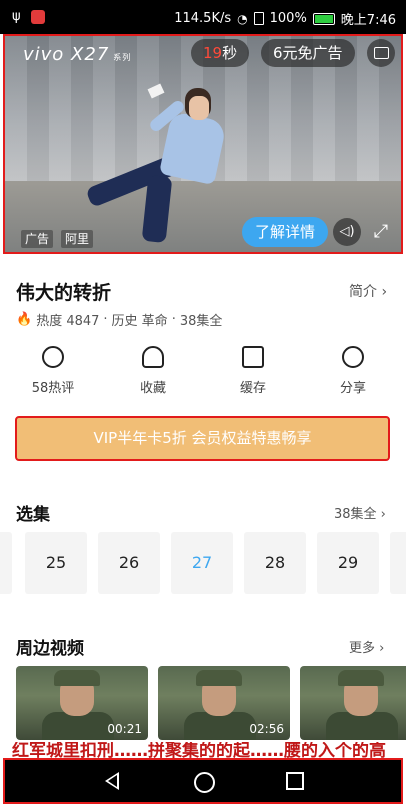 Image resolution: width=406 pixels, height=806 pixels. What do you see at coordinates (153, 357) in the screenshot?
I see `favorite-icon` at bounding box center [153, 357].